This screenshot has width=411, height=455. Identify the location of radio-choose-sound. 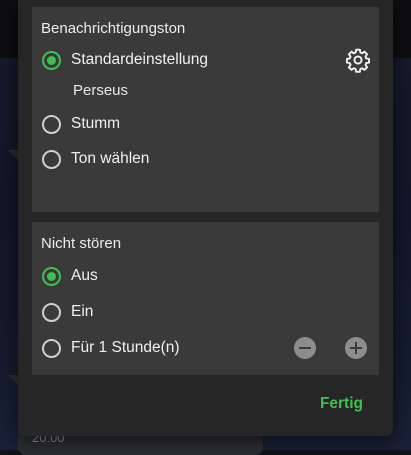
(51, 159).